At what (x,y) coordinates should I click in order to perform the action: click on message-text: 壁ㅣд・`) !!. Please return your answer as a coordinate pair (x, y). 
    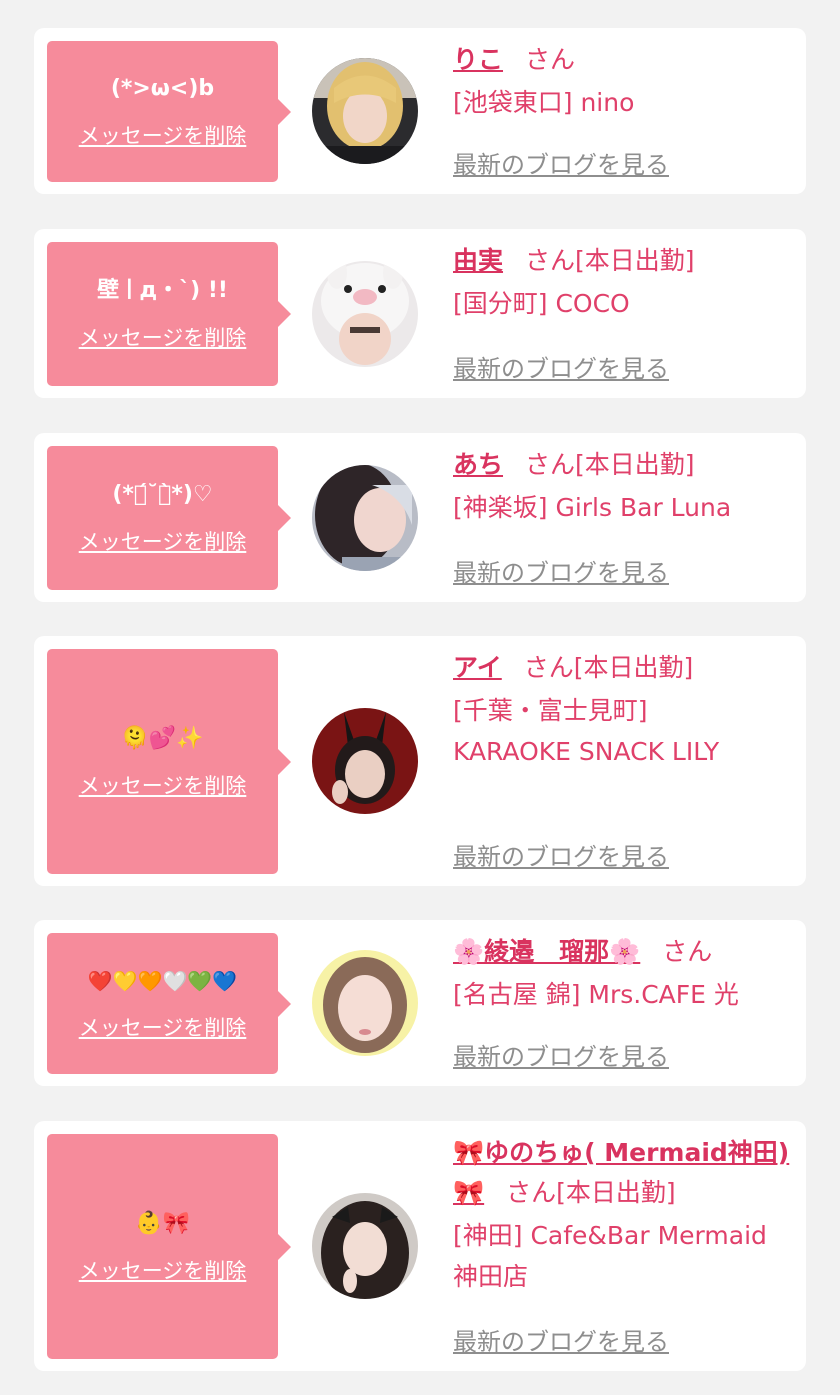
    Looking at the image, I should click on (162, 290).